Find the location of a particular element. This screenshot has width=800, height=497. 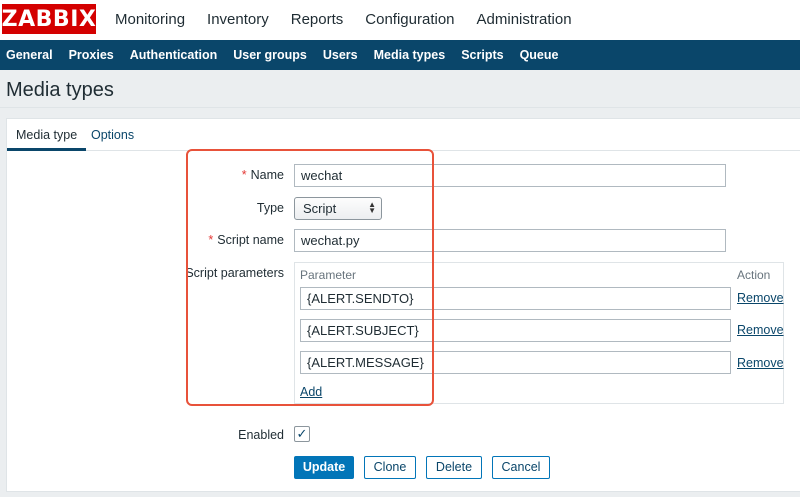

cancel-button: Cancel is located at coordinates (521, 467).